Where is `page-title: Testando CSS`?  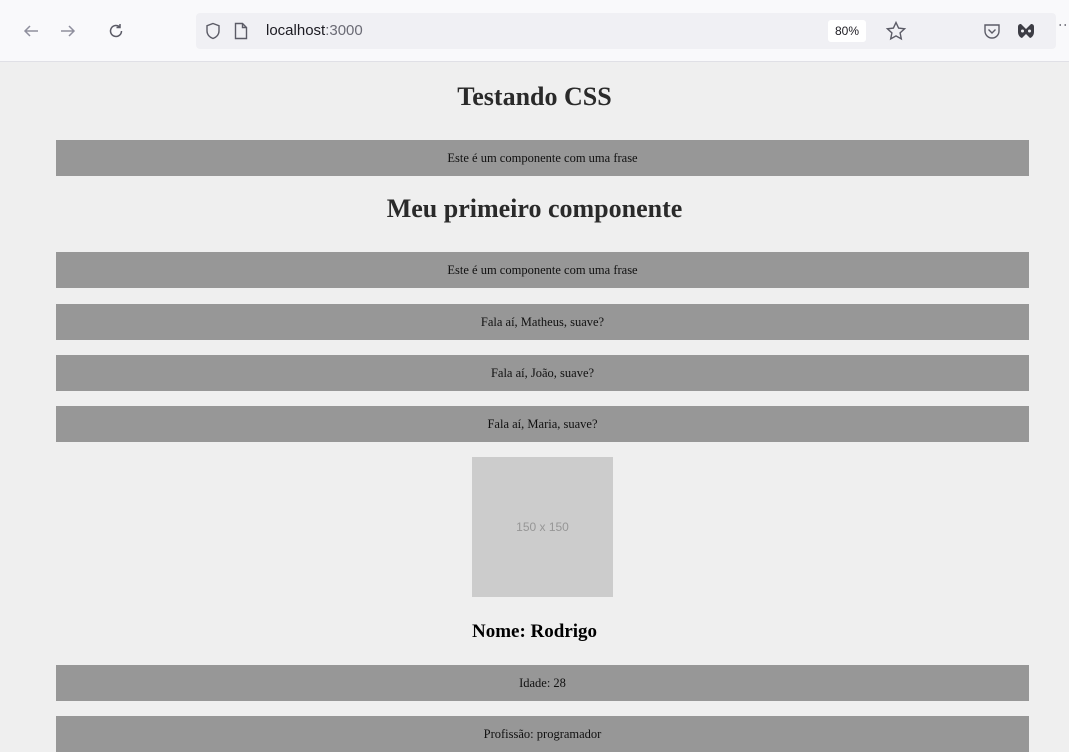 page-title: Testando CSS is located at coordinates (534, 96).